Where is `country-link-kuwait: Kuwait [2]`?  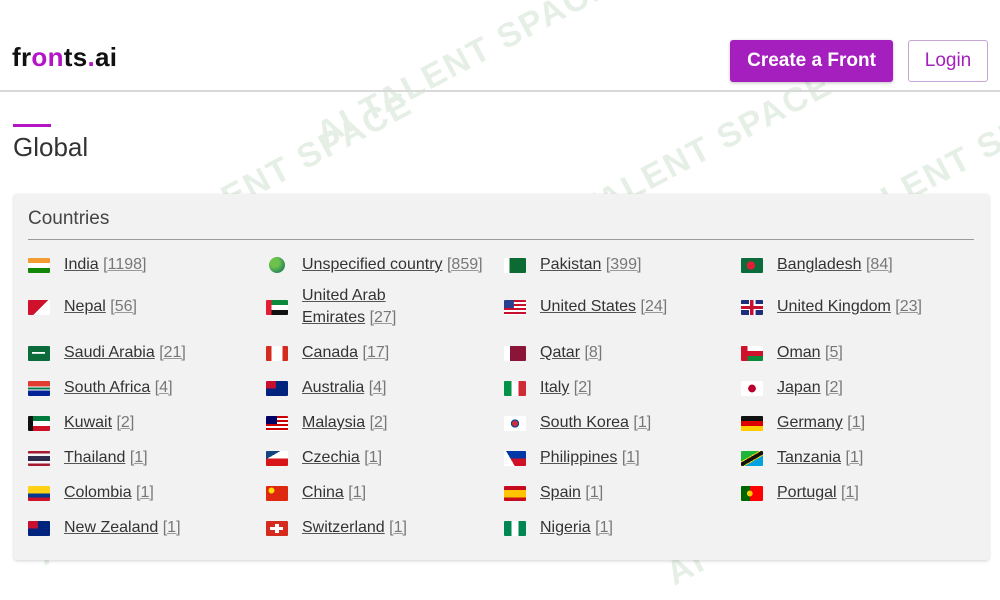
country-link-kuwait: Kuwait [2] is located at coordinates (81, 423).